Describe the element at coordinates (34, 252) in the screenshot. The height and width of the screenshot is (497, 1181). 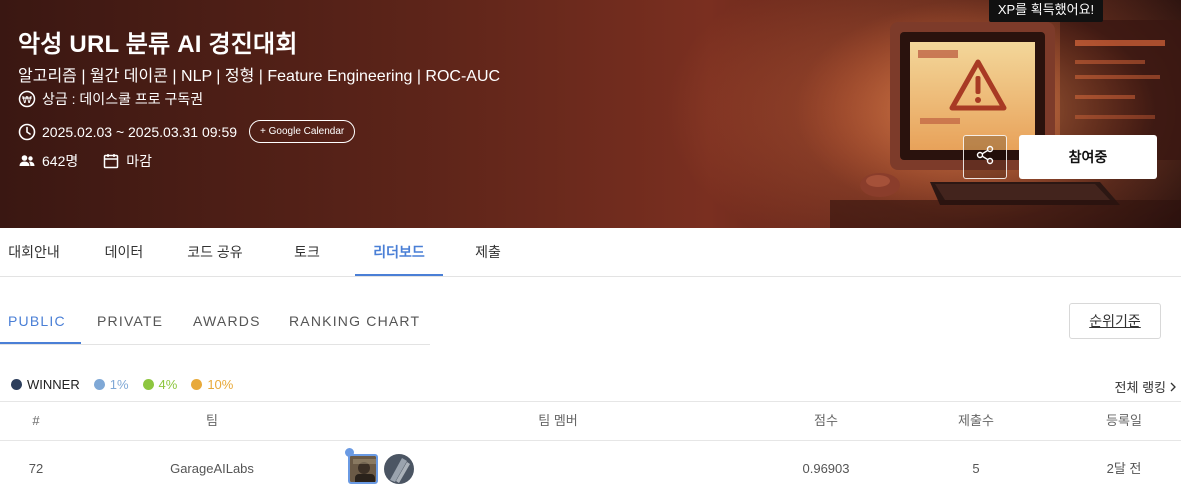
I see `tab-overview: 대회안내` at that location.